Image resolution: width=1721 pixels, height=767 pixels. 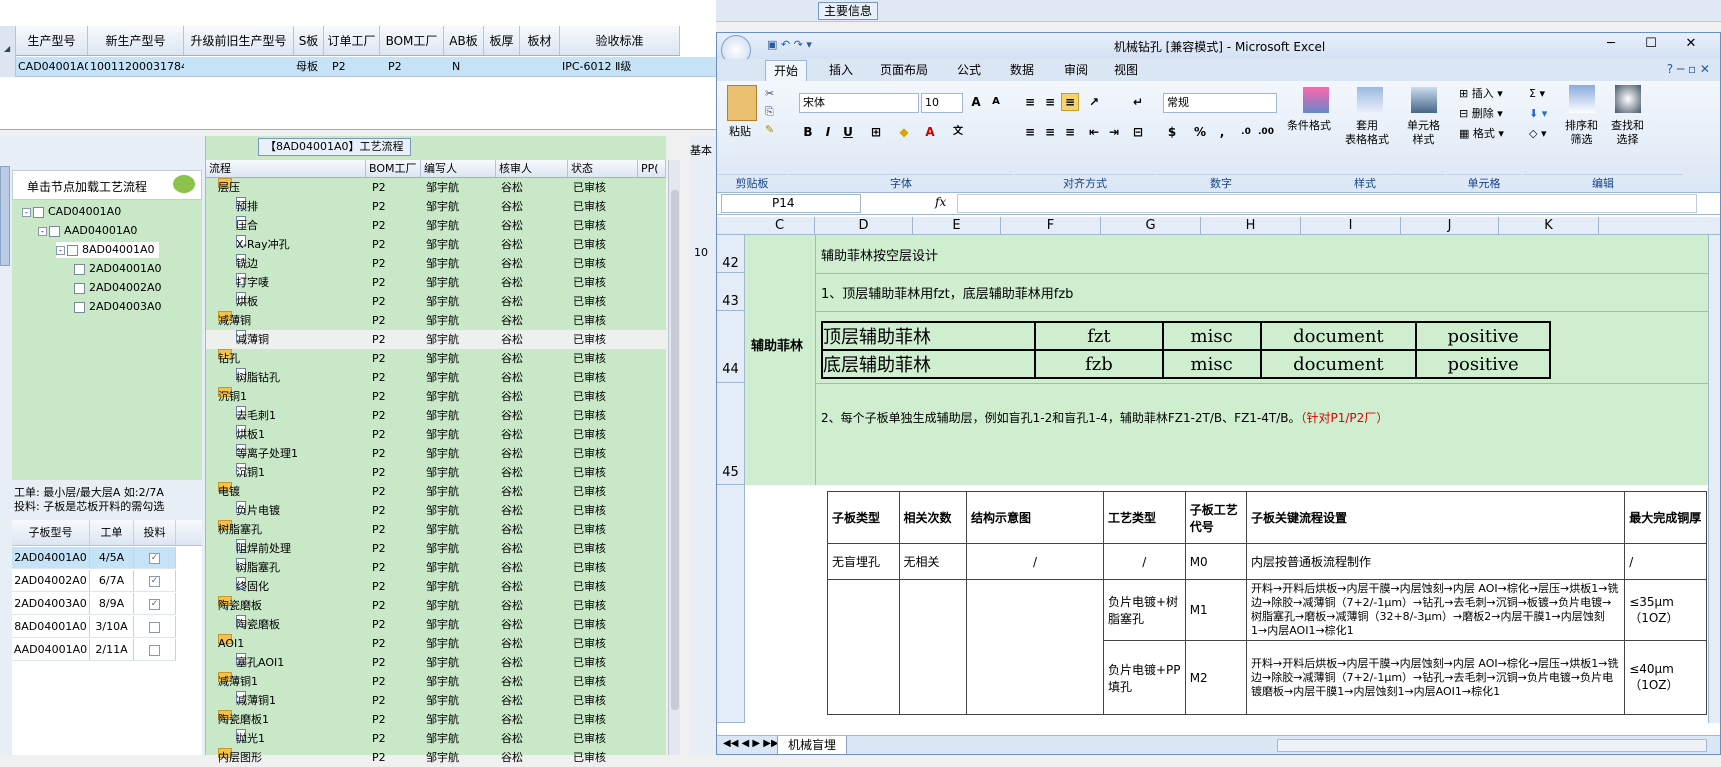 I want to click on process-row: 烘板1 P2 邹宇航 谷松 已审核, so click(x=436, y=434).